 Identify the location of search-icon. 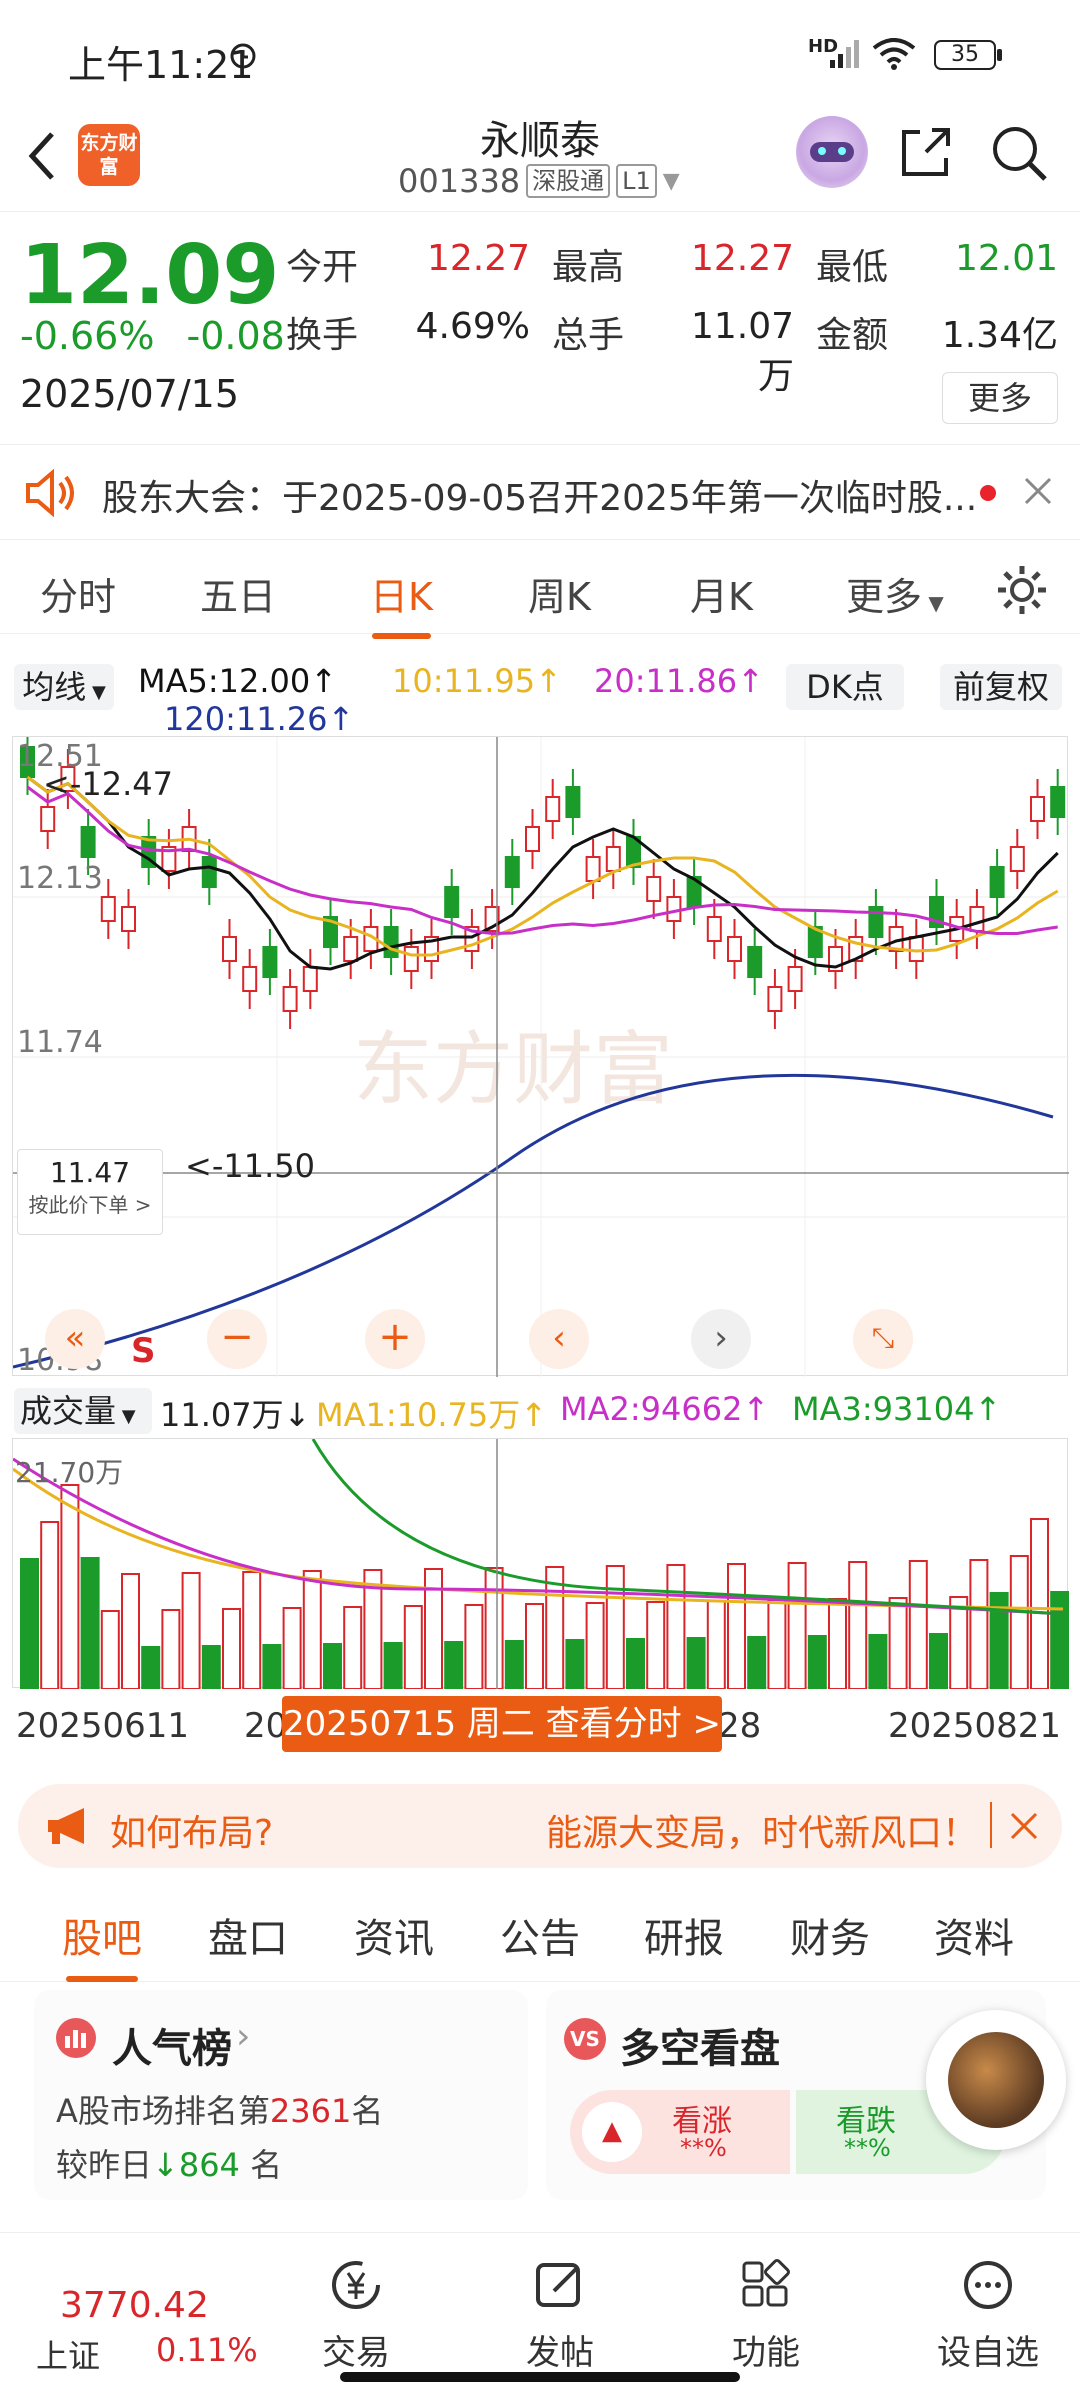
(1020, 154).